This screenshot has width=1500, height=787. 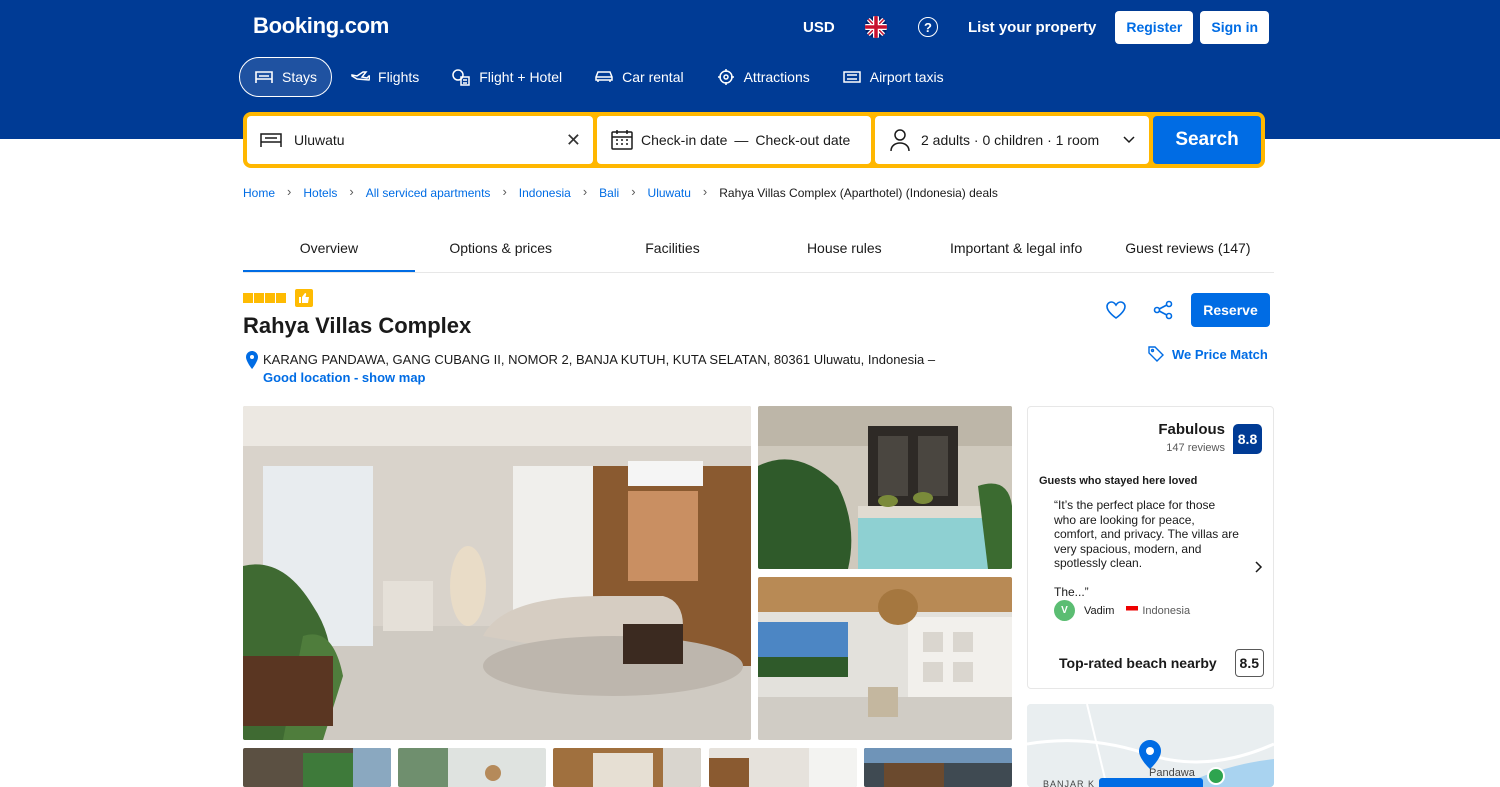 What do you see at coordinates (252, 360) in the screenshot?
I see `location-pin-icon` at bounding box center [252, 360].